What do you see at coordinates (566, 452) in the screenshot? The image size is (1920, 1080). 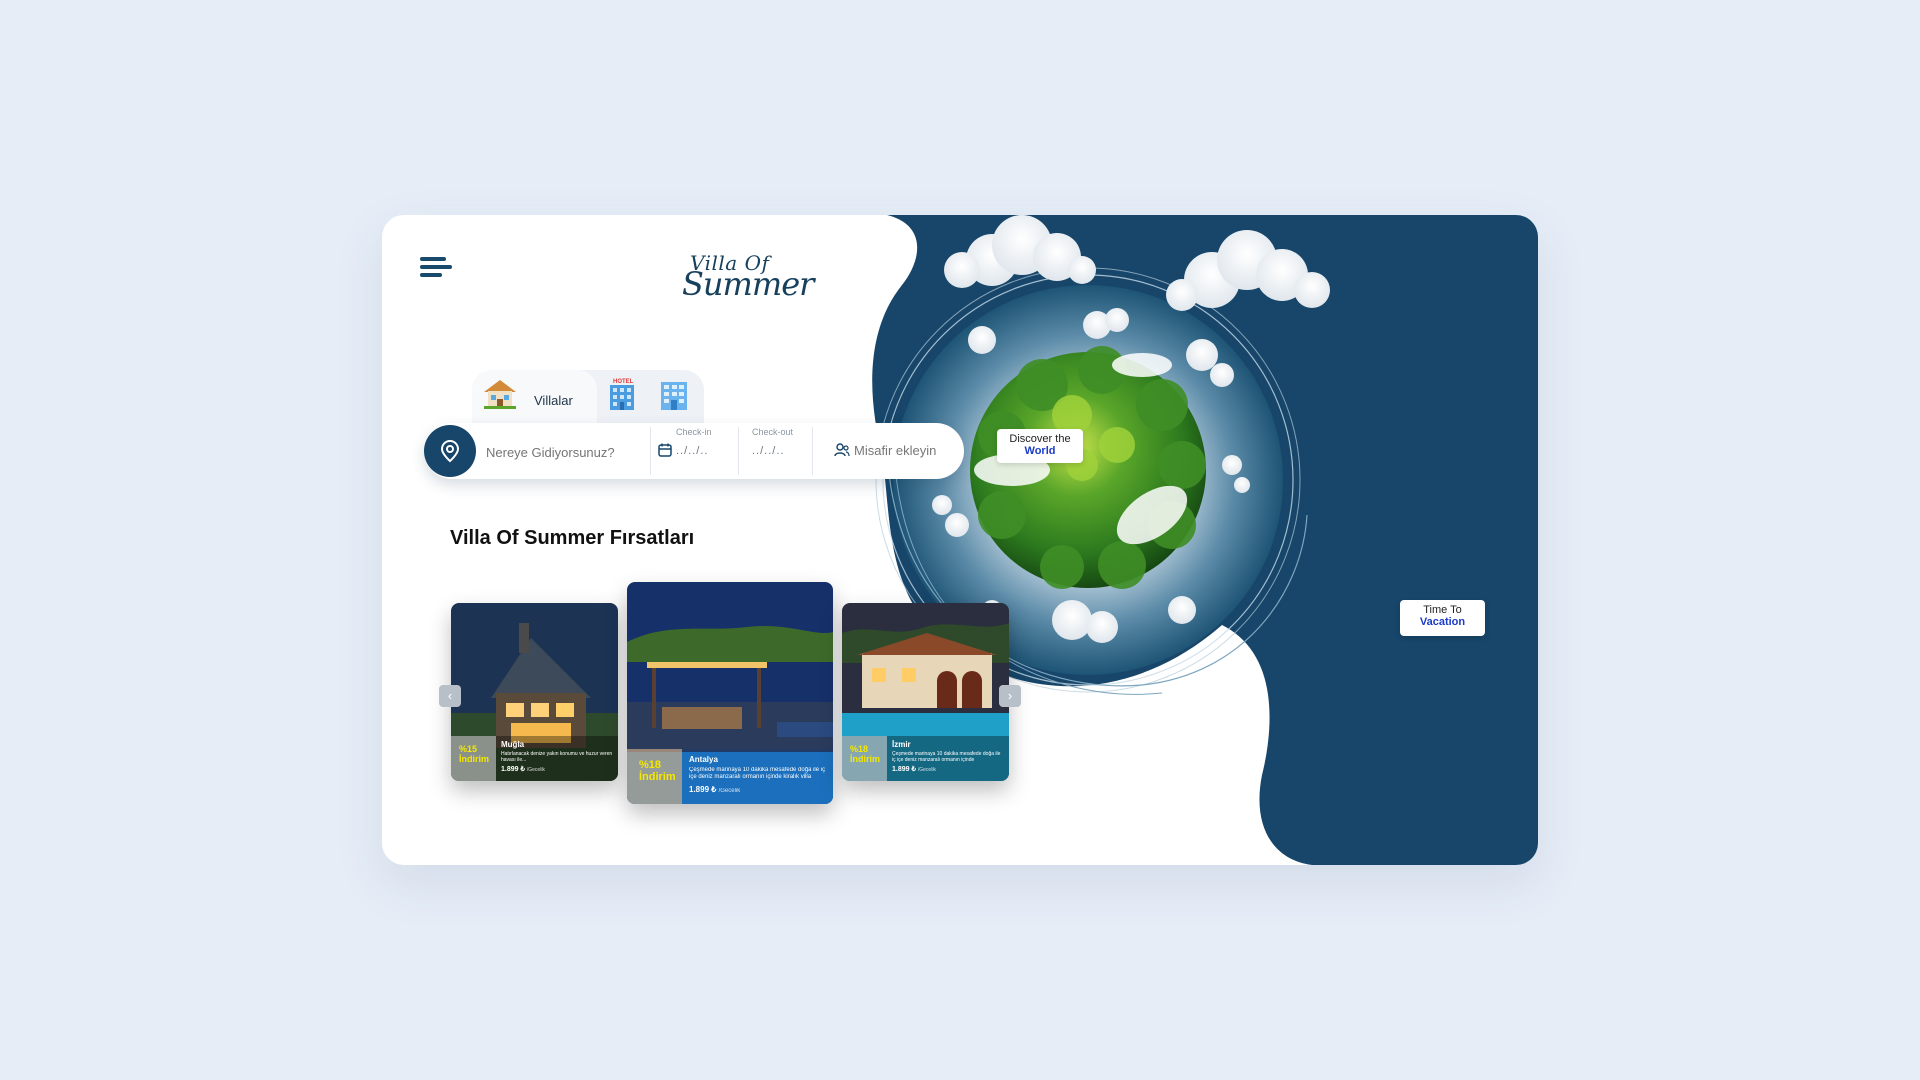 I see `destination-input` at bounding box center [566, 452].